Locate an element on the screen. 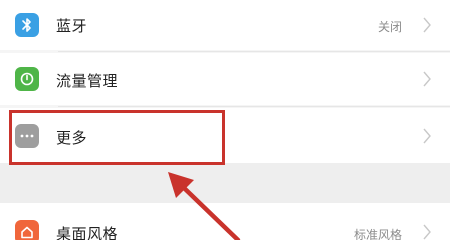  settings-item-value: 关闭 is located at coordinates (389, 27).